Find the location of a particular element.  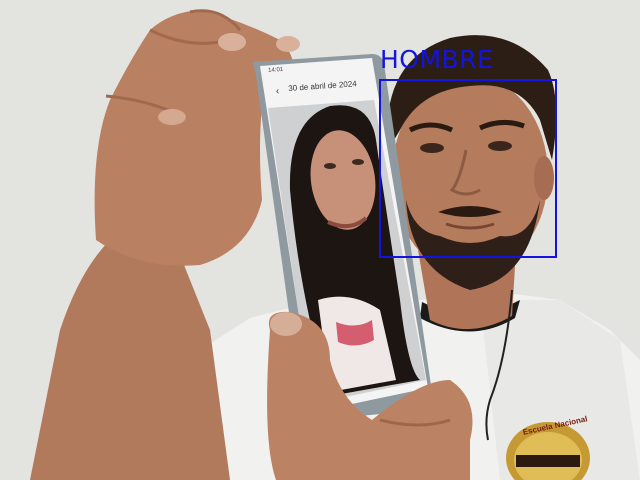

face-detection-box is located at coordinates (468, 168).